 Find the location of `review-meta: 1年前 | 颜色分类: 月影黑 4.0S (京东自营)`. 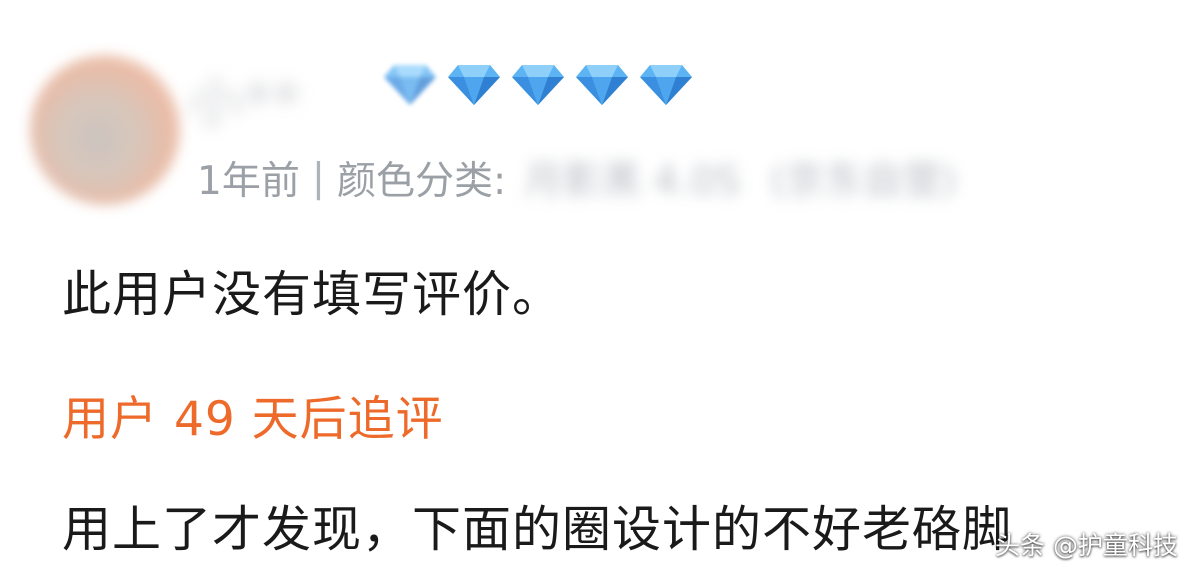

review-meta: 1年前 | 颜色分类: 月影黑 4.0S (京东自营) is located at coordinates (577, 178).